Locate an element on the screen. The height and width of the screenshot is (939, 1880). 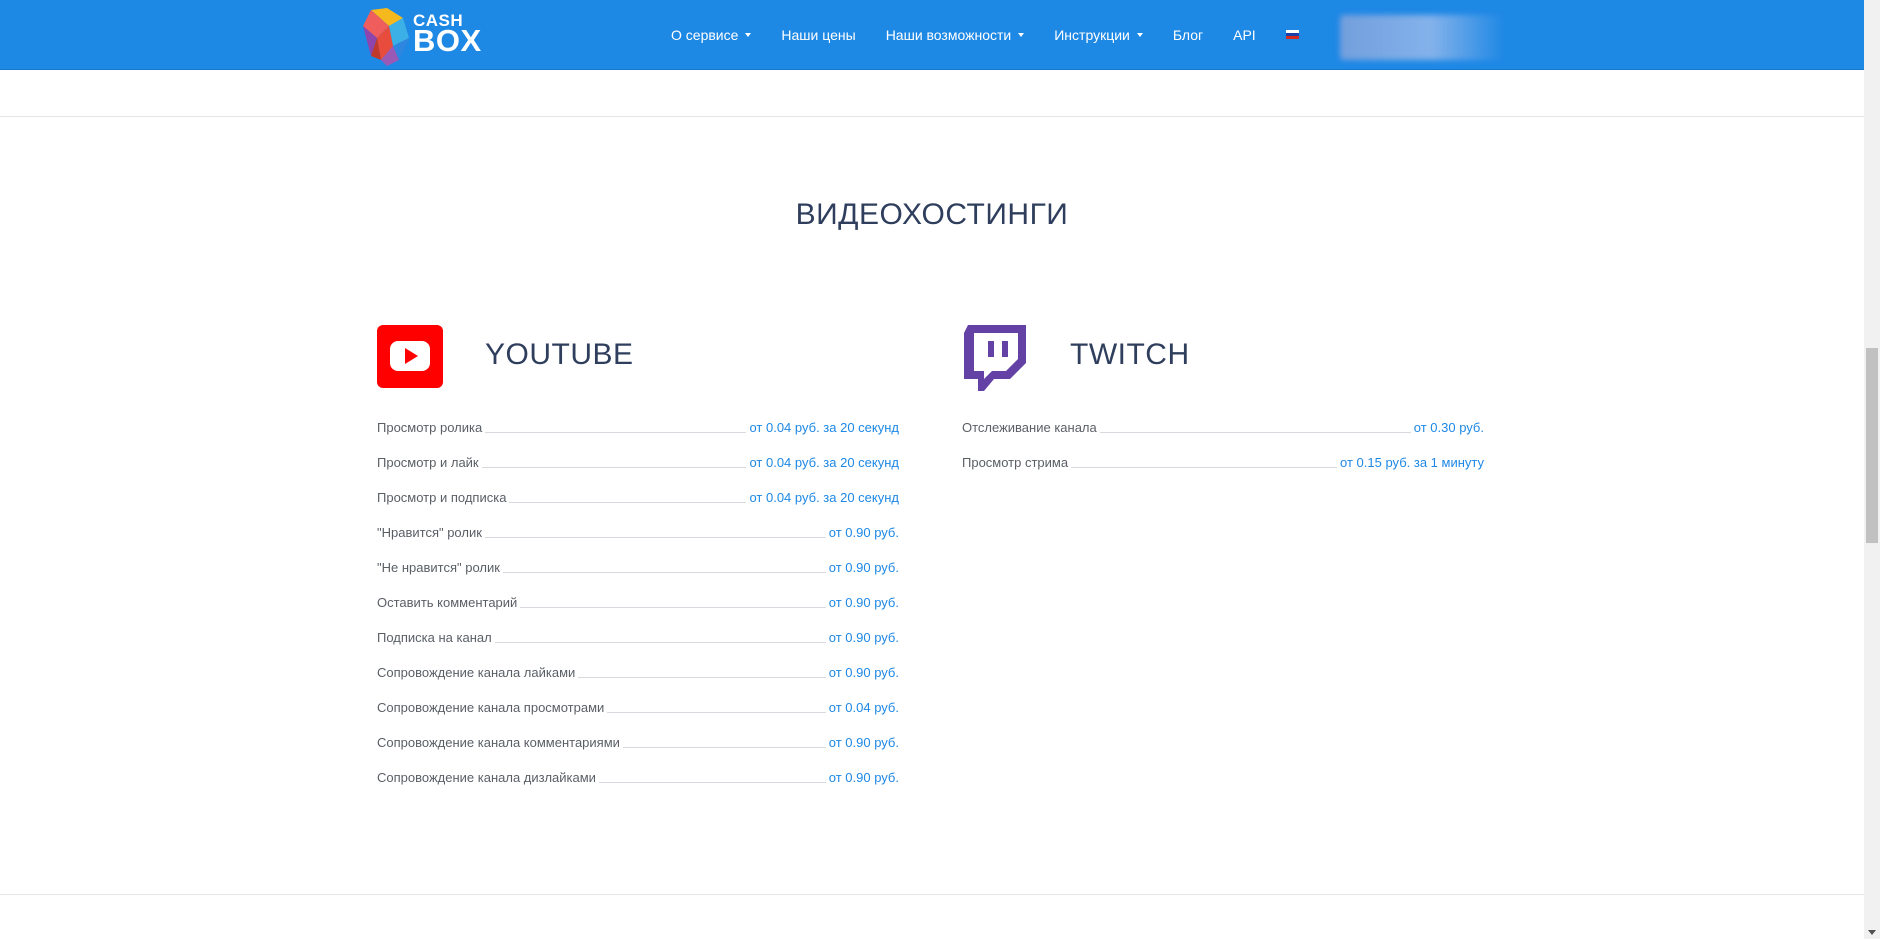
price-row: Просмотр ролика от 0.04 руб. за 20 секунд is located at coordinates (638, 428).